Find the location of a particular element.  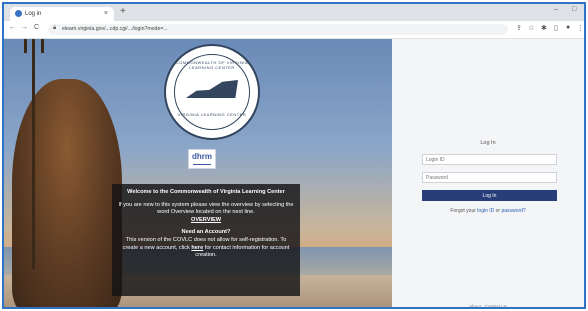

lock-icon: 🔒︎ is located at coordinates (55, 28).